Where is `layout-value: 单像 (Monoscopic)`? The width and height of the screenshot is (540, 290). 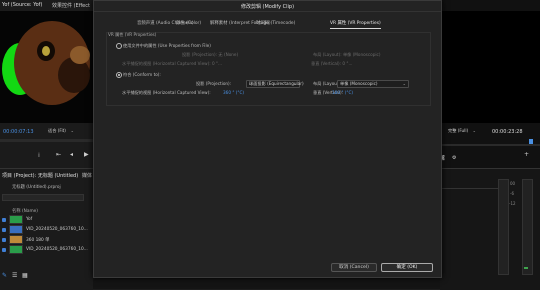
layout-value: 单像 (Monoscopic) is located at coordinates (359, 83).